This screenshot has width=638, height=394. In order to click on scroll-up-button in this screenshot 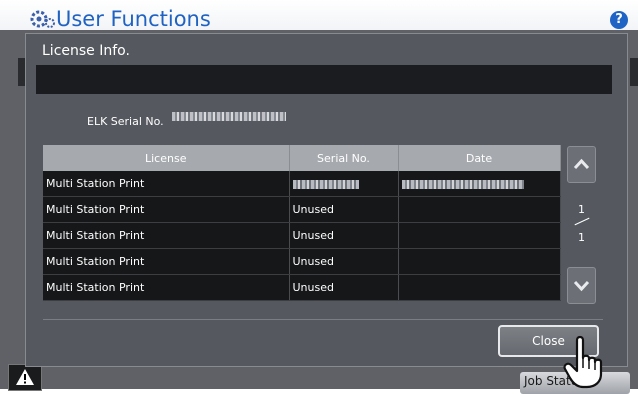, I will do `click(581, 164)`.